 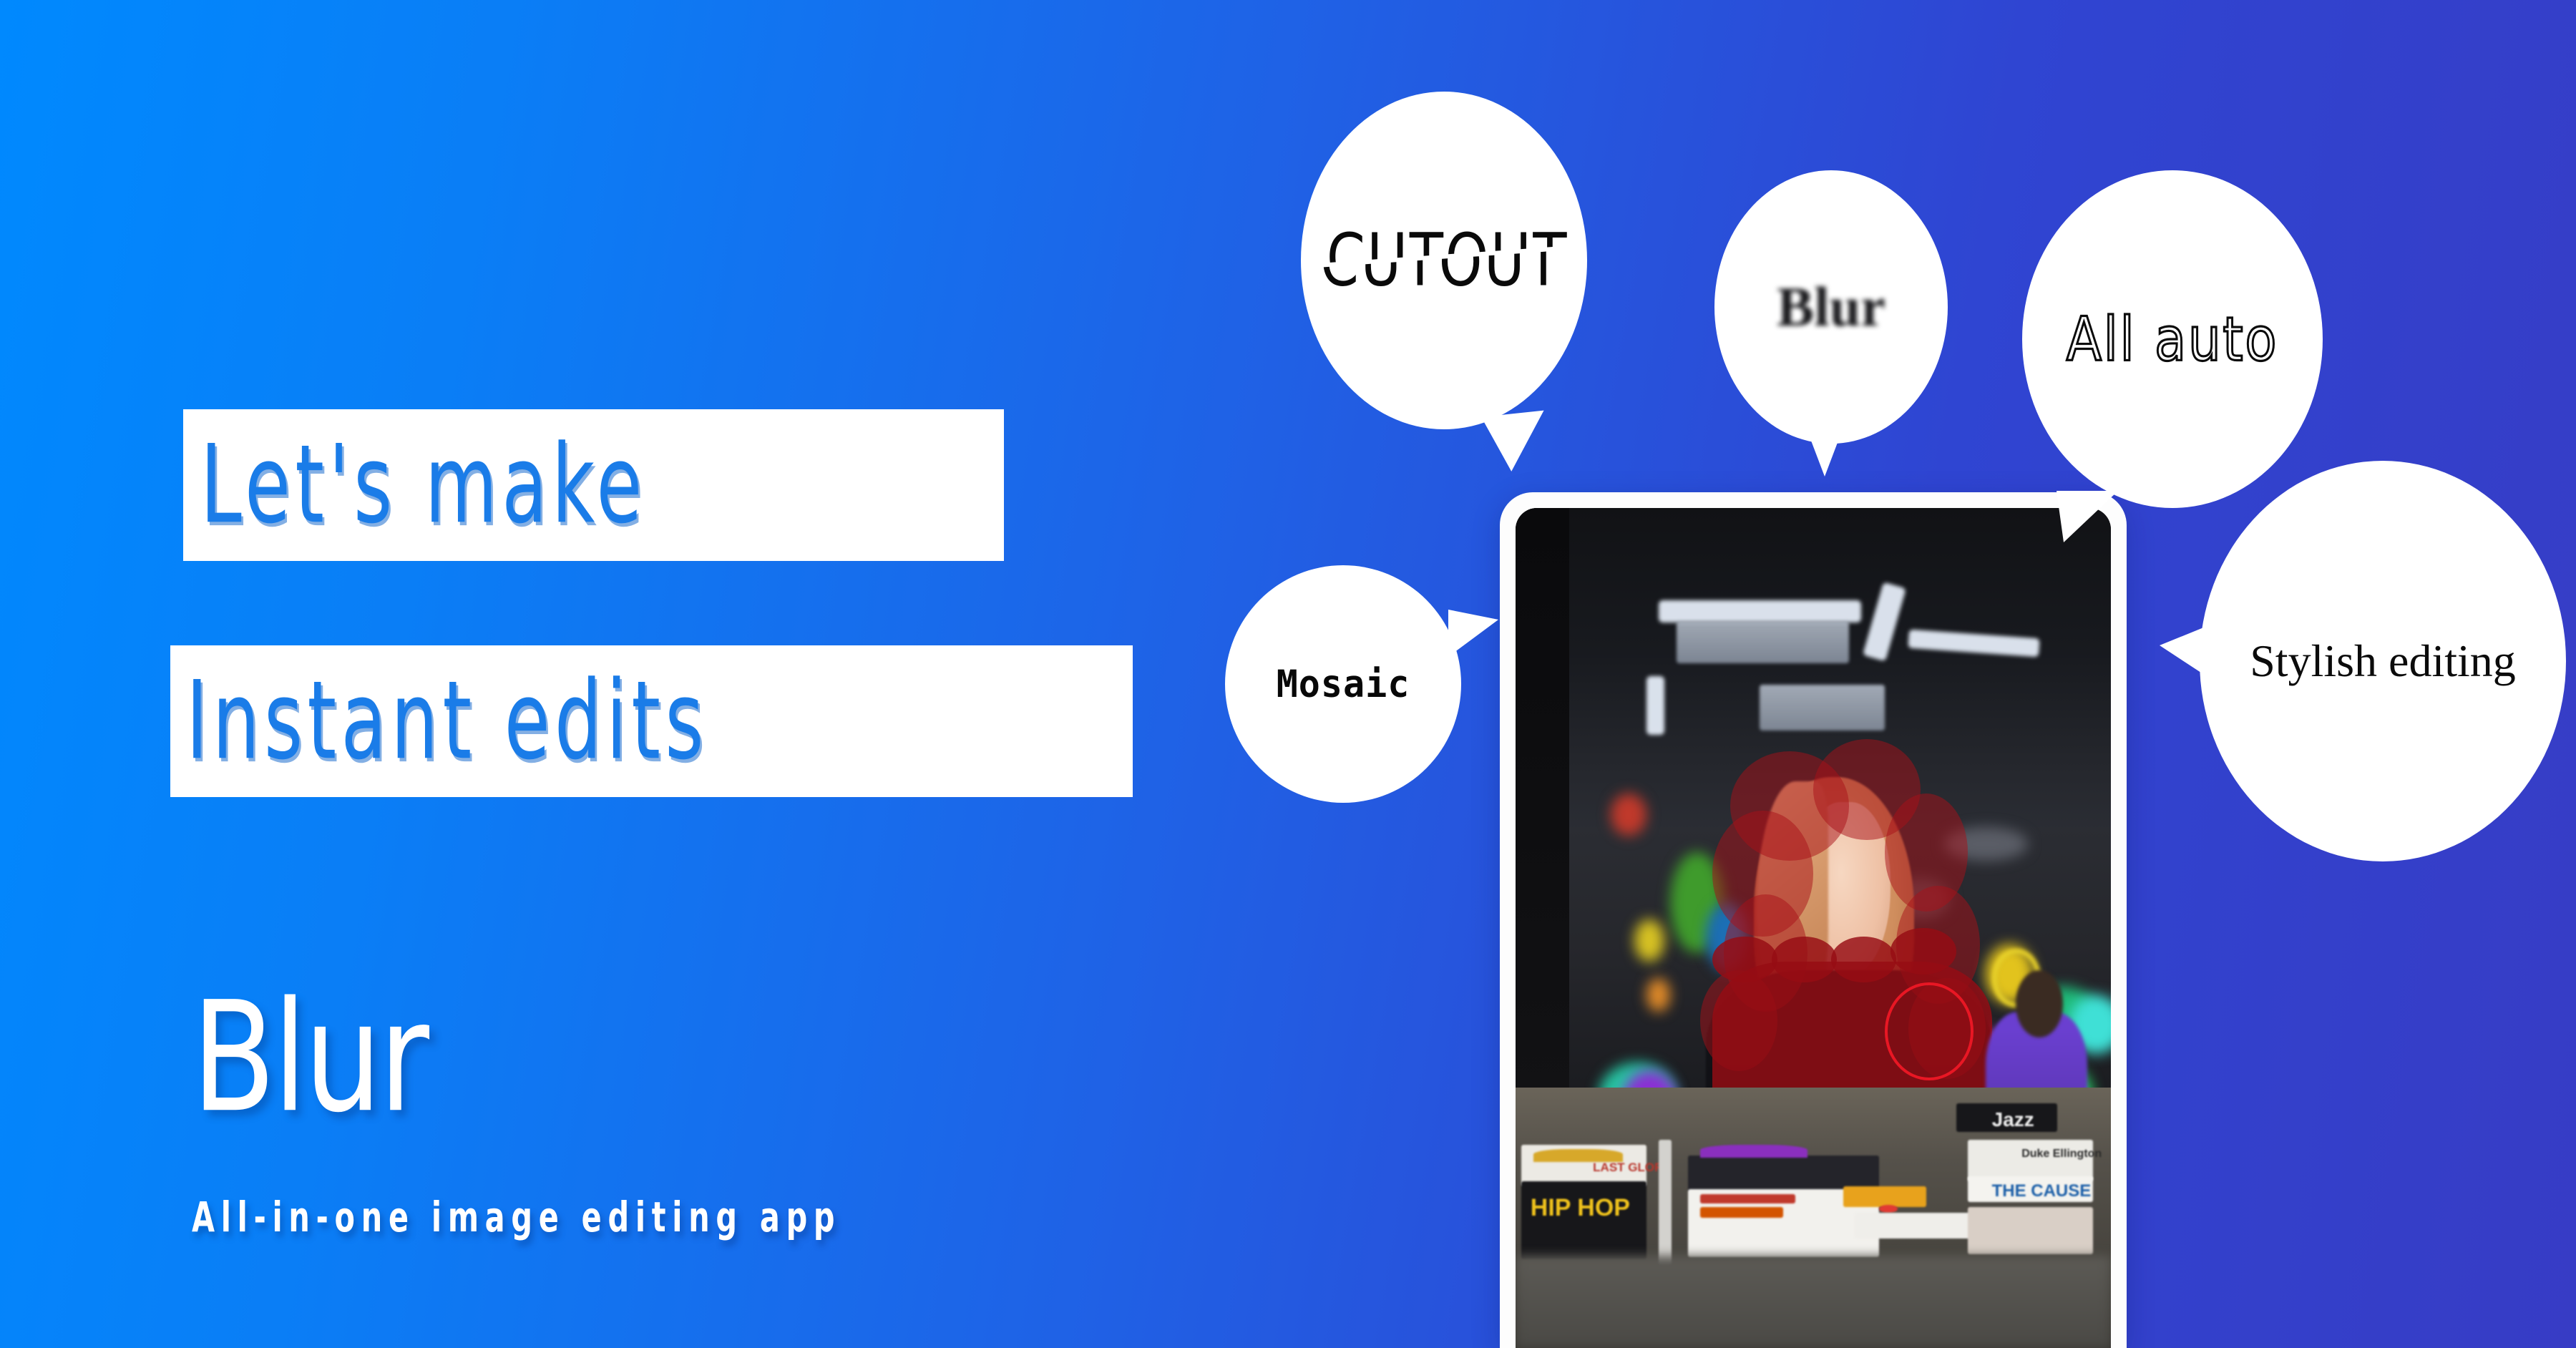 What do you see at coordinates (447, 721) in the screenshot?
I see `headline-line-2-text: Instant edits` at bounding box center [447, 721].